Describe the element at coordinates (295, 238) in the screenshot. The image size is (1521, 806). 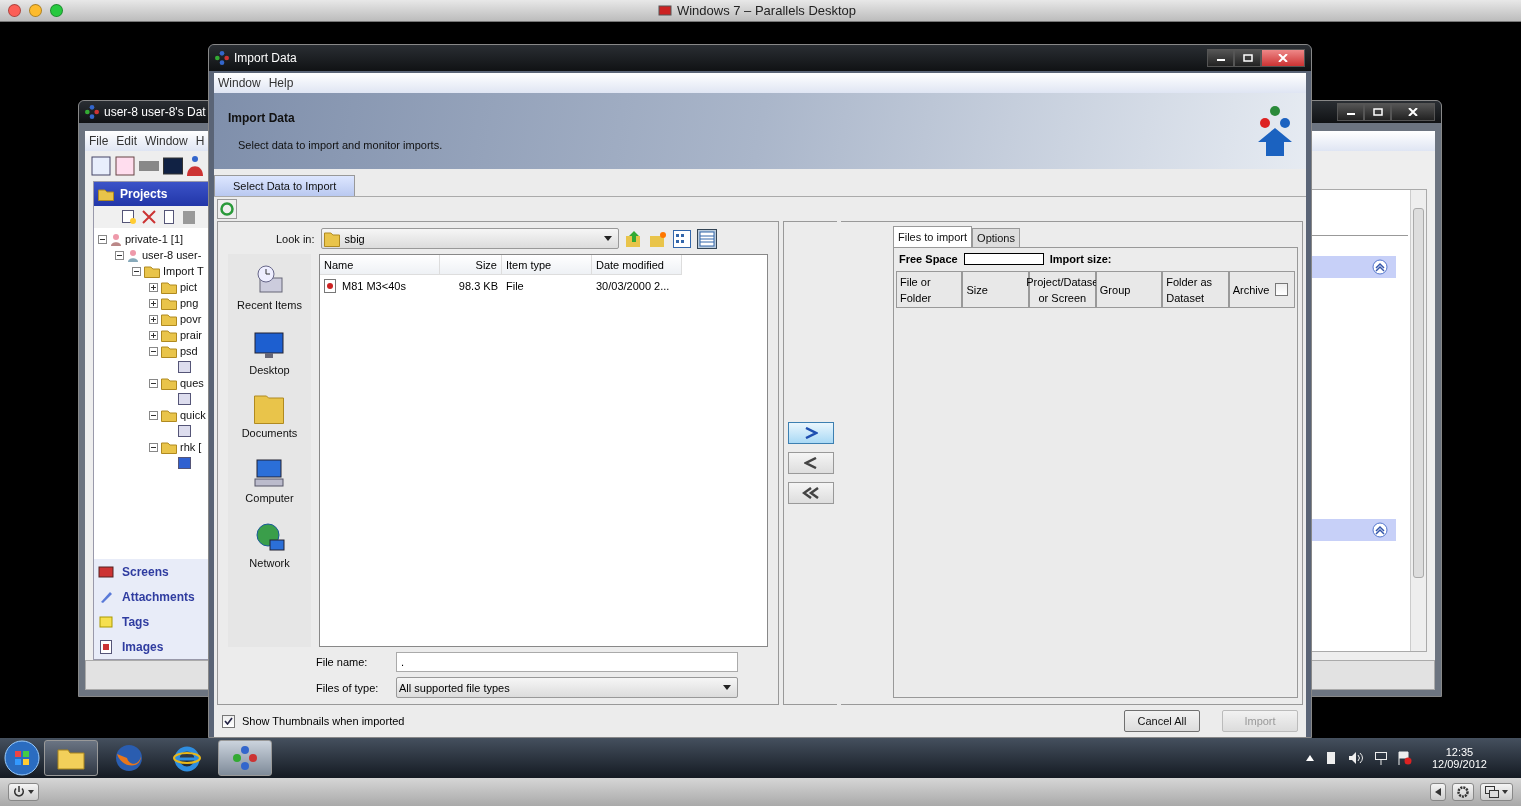
I see `field-label: Look in:` at that location.